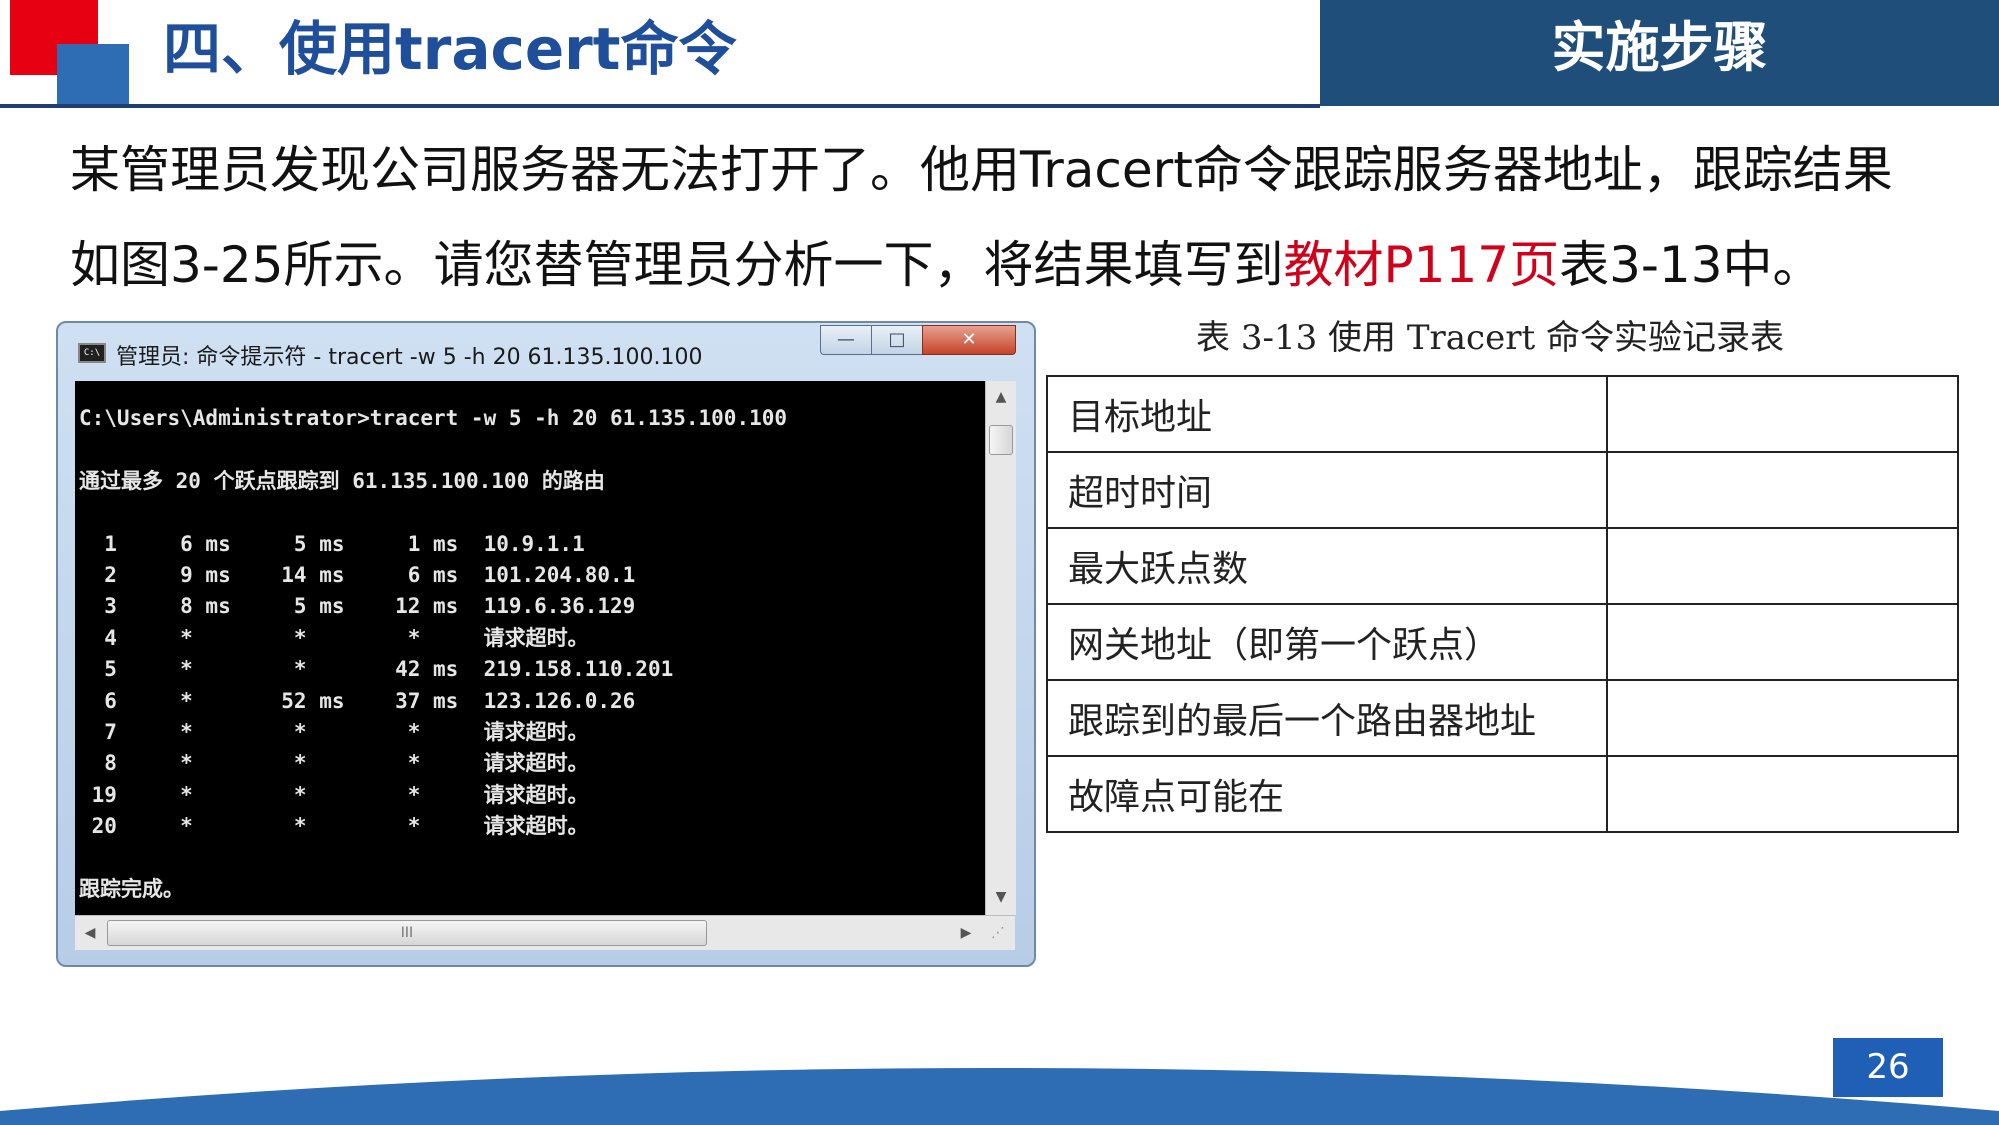 The height and width of the screenshot is (1125, 1999). Describe the element at coordinates (1327, 794) in the screenshot. I see `row-label: 故障点可能在` at that location.